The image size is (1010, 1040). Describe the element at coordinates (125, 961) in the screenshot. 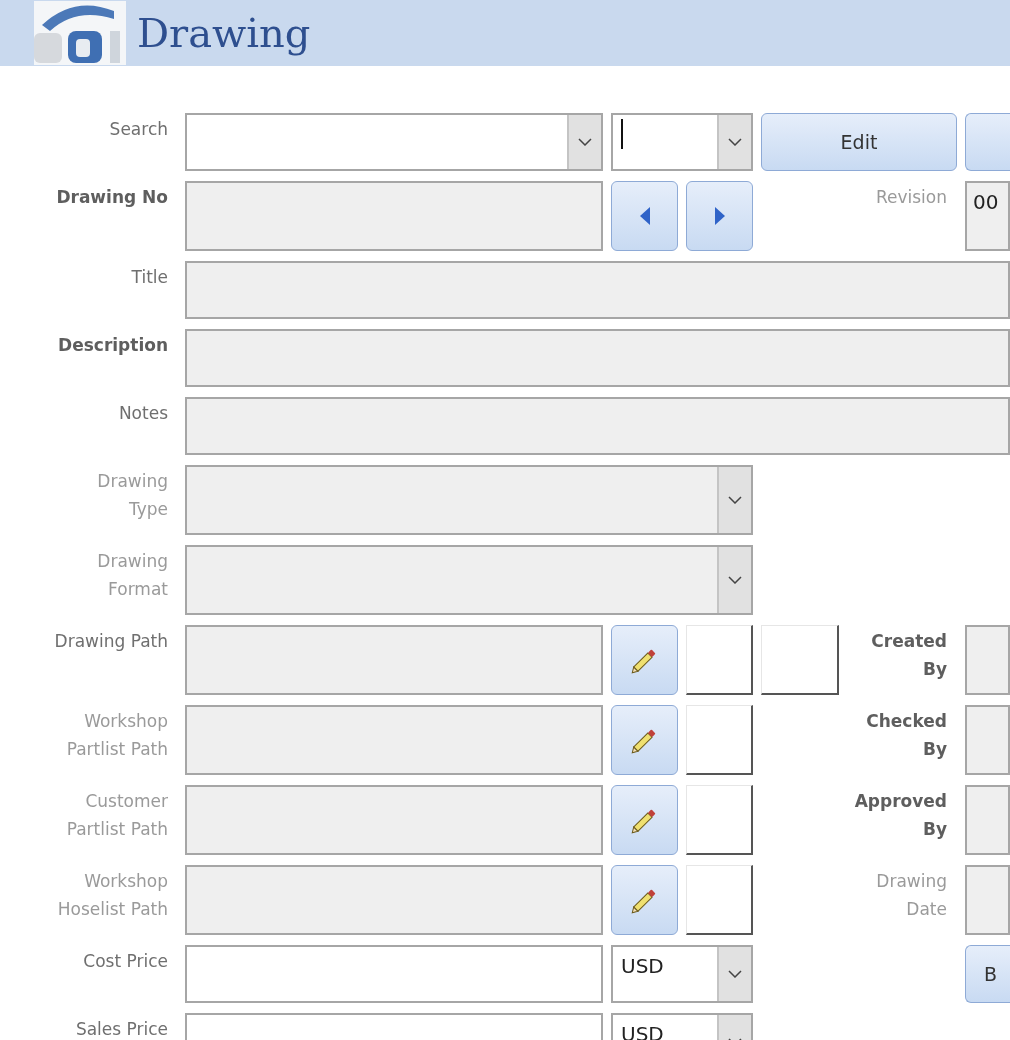

I see `field-label: Cost Price` at that location.